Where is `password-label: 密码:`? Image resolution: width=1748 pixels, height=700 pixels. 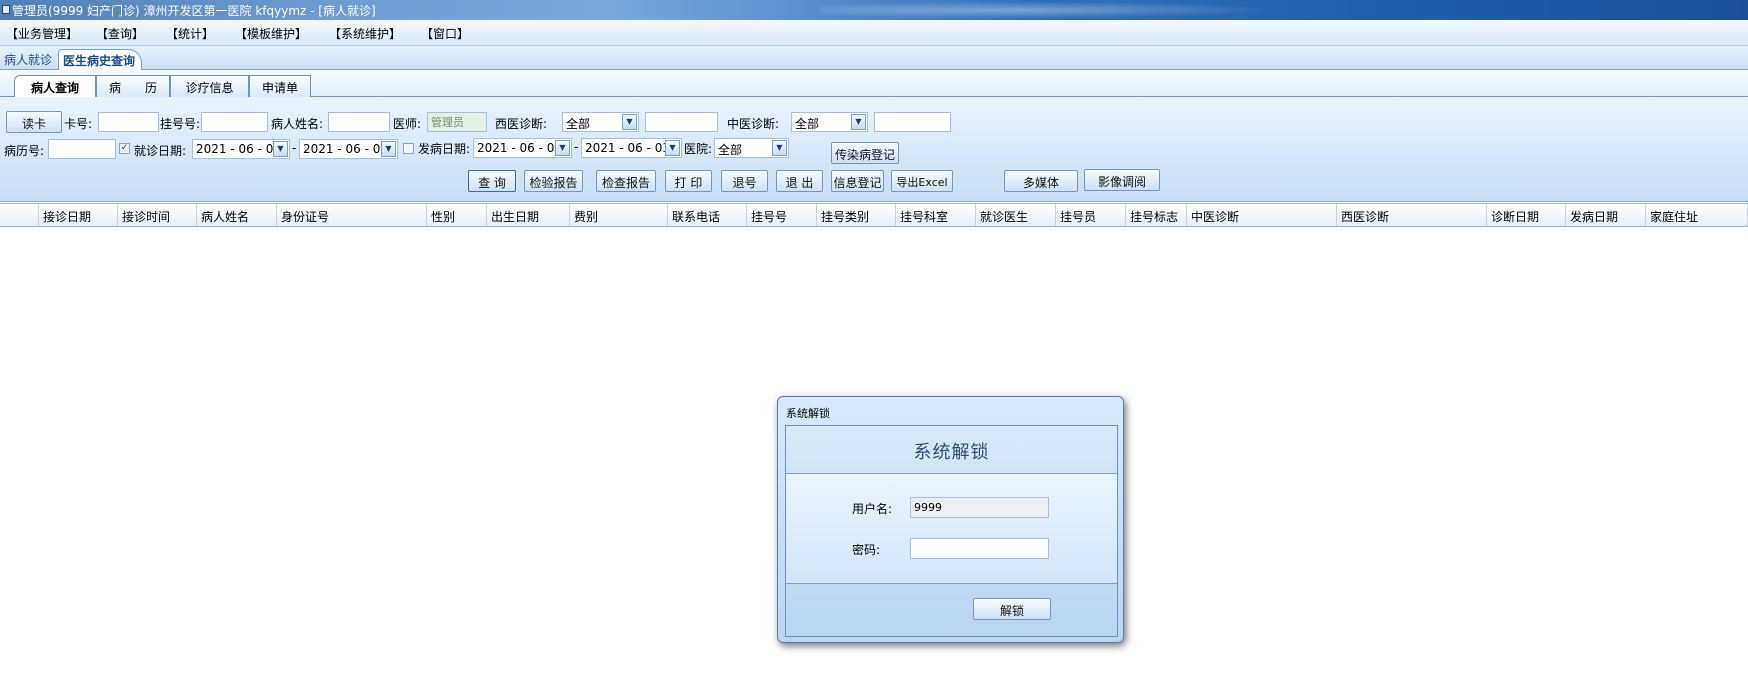 password-label: 密码: is located at coordinates (866, 550).